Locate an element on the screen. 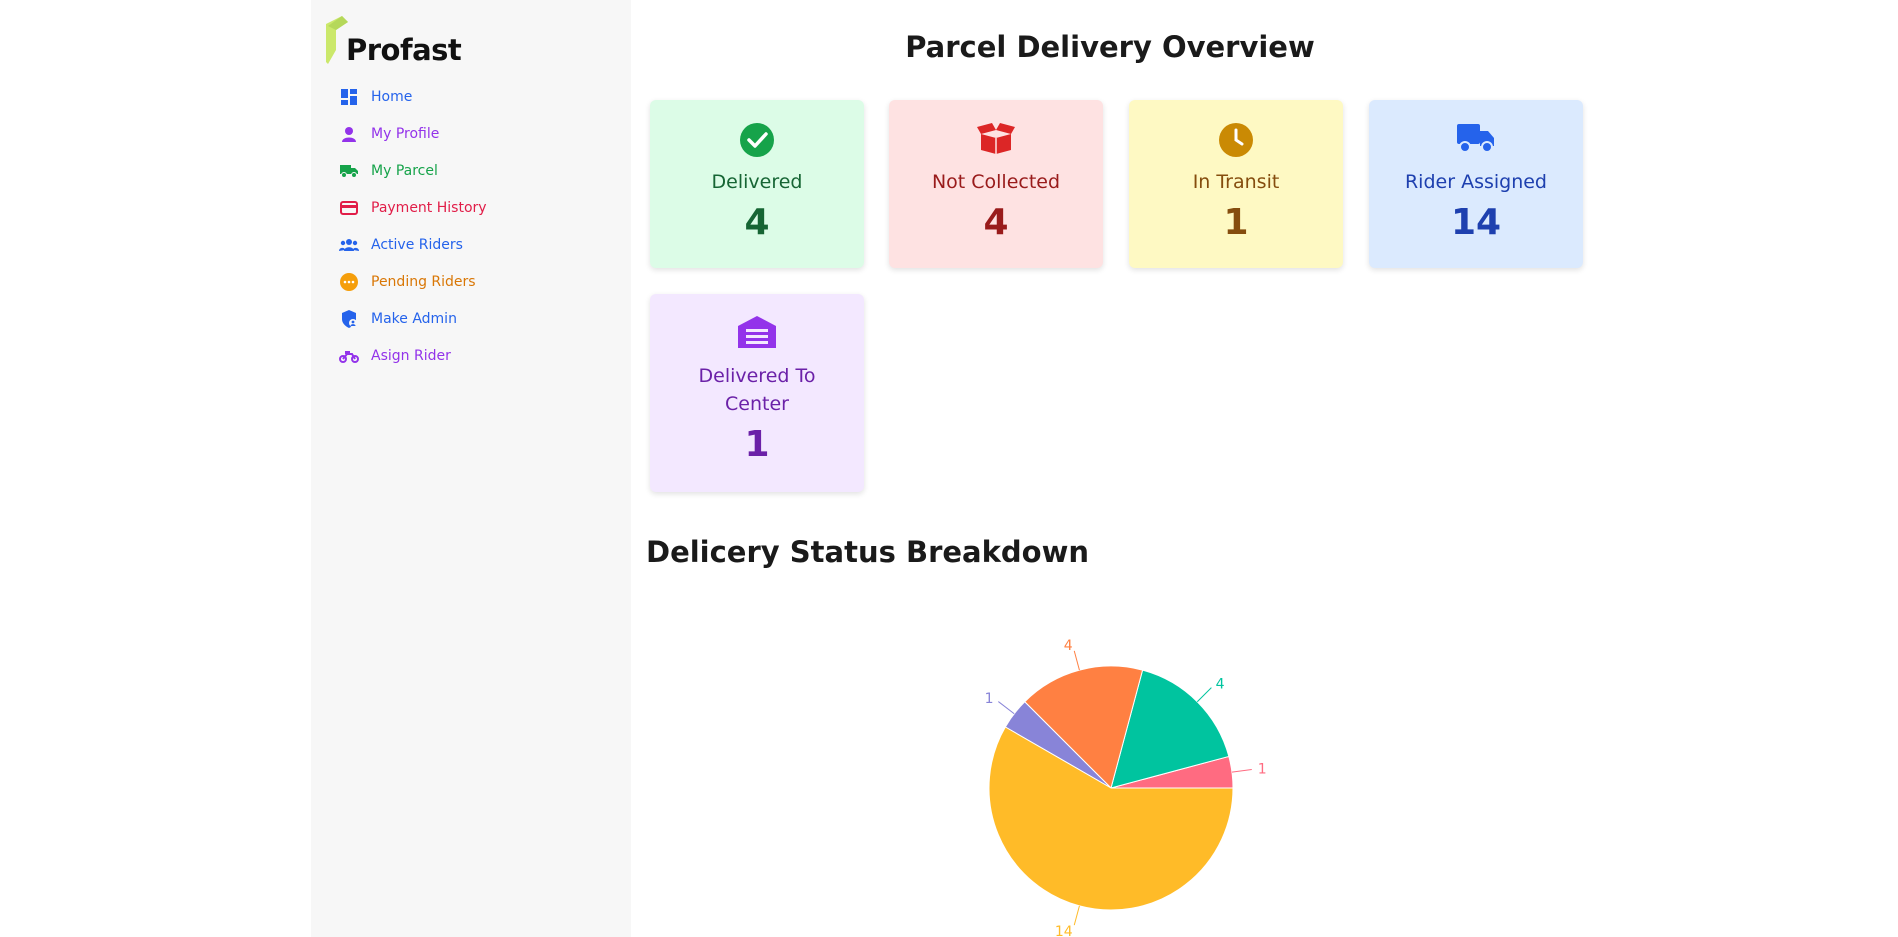  sidebar-item-asign-rider: Asign Rider is located at coordinates (413, 355).